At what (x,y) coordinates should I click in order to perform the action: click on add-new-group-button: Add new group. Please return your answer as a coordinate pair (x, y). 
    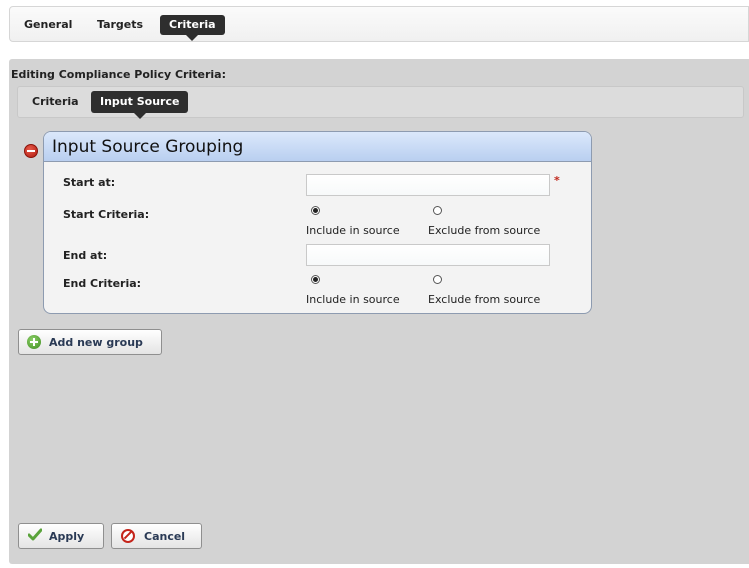
    Looking at the image, I should click on (90, 342).